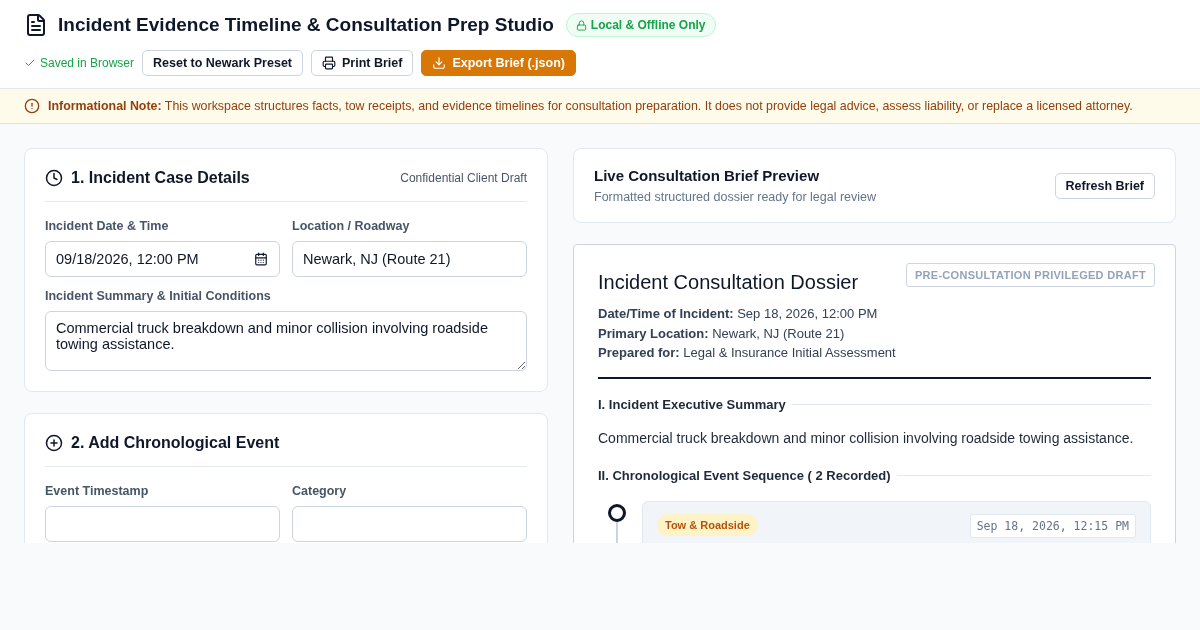 This screenshot has height=630, width=1200. What do you see at coordinates (286, 341) in the screenshot?
I see `summary-field: Commercial truck breakdown and minor collision involving roadside towing assistance.` at bounding box center [286, 341].